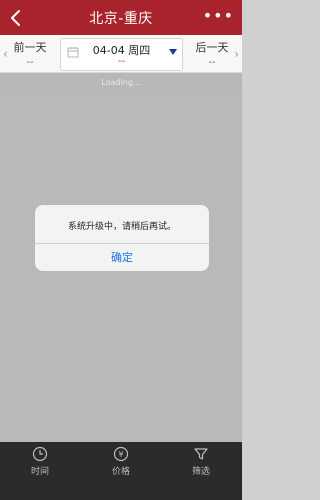  I want to click on bottom-tab-bar: 时间 ¥ 价格 筛选, so click(121, 471).